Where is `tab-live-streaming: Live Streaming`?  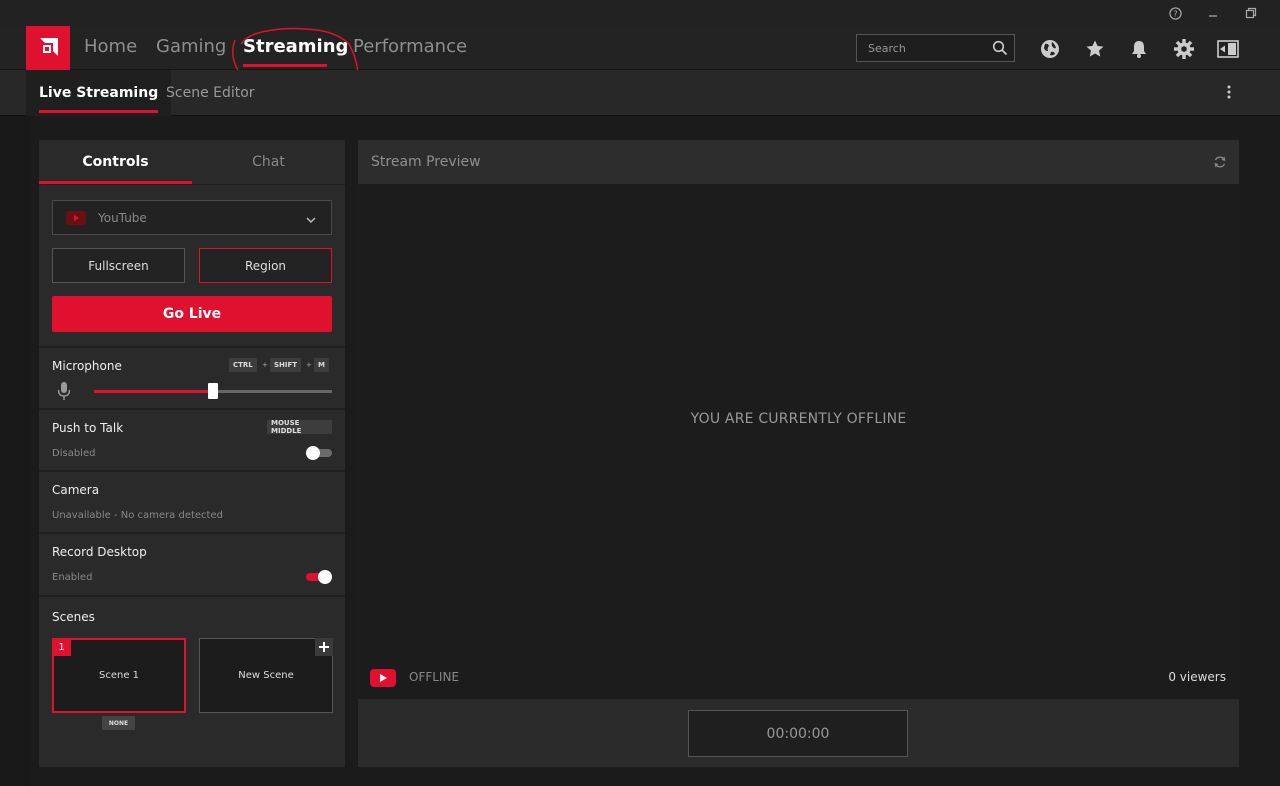 tab-live-streaming: Live Streaming is located at coordinates (99, 93).